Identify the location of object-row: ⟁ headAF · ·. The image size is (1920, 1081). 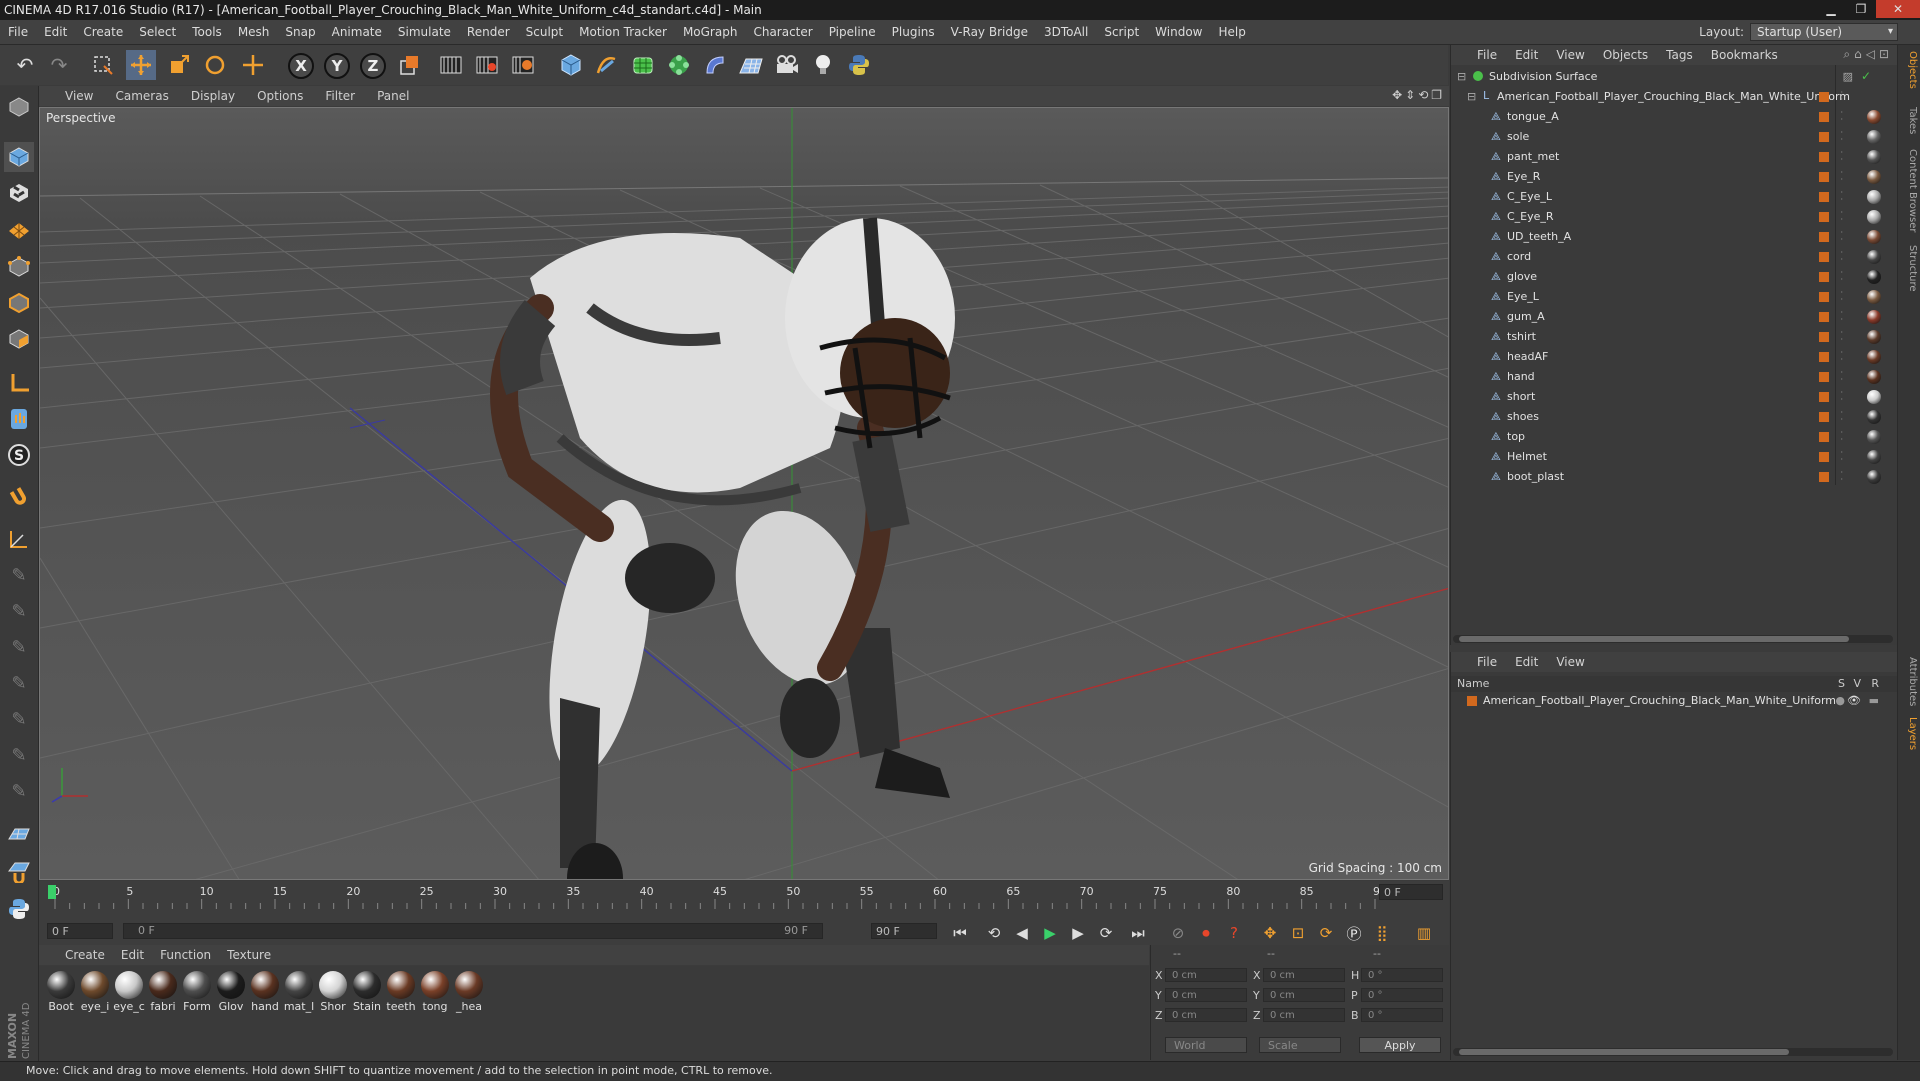
(1674, 357).